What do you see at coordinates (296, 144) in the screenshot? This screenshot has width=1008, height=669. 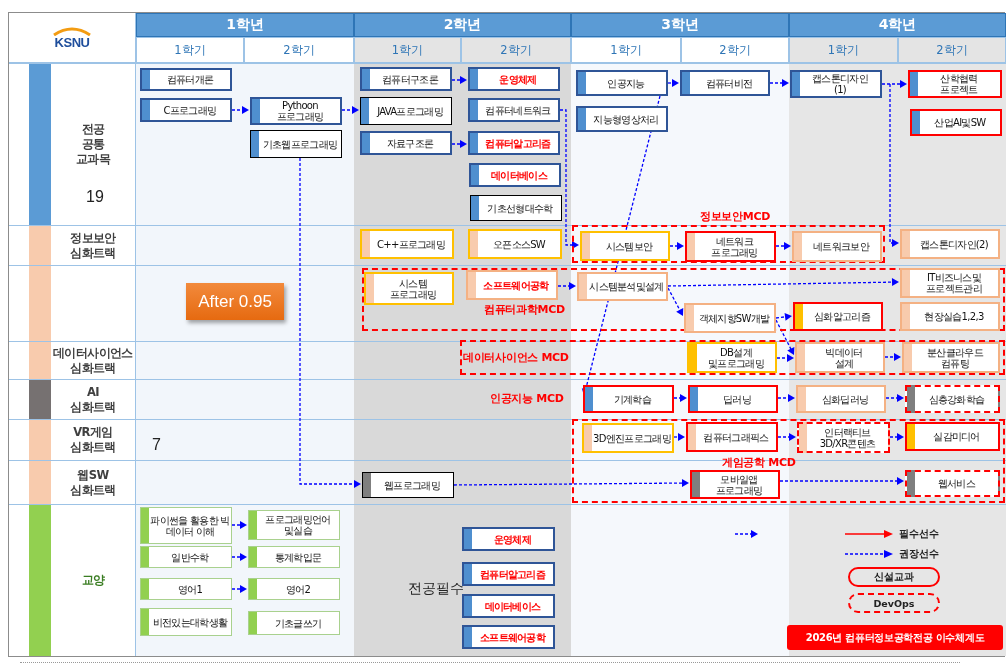 I see `course-card: 기초웹프로그래밍` at bounding box center [296, 144].